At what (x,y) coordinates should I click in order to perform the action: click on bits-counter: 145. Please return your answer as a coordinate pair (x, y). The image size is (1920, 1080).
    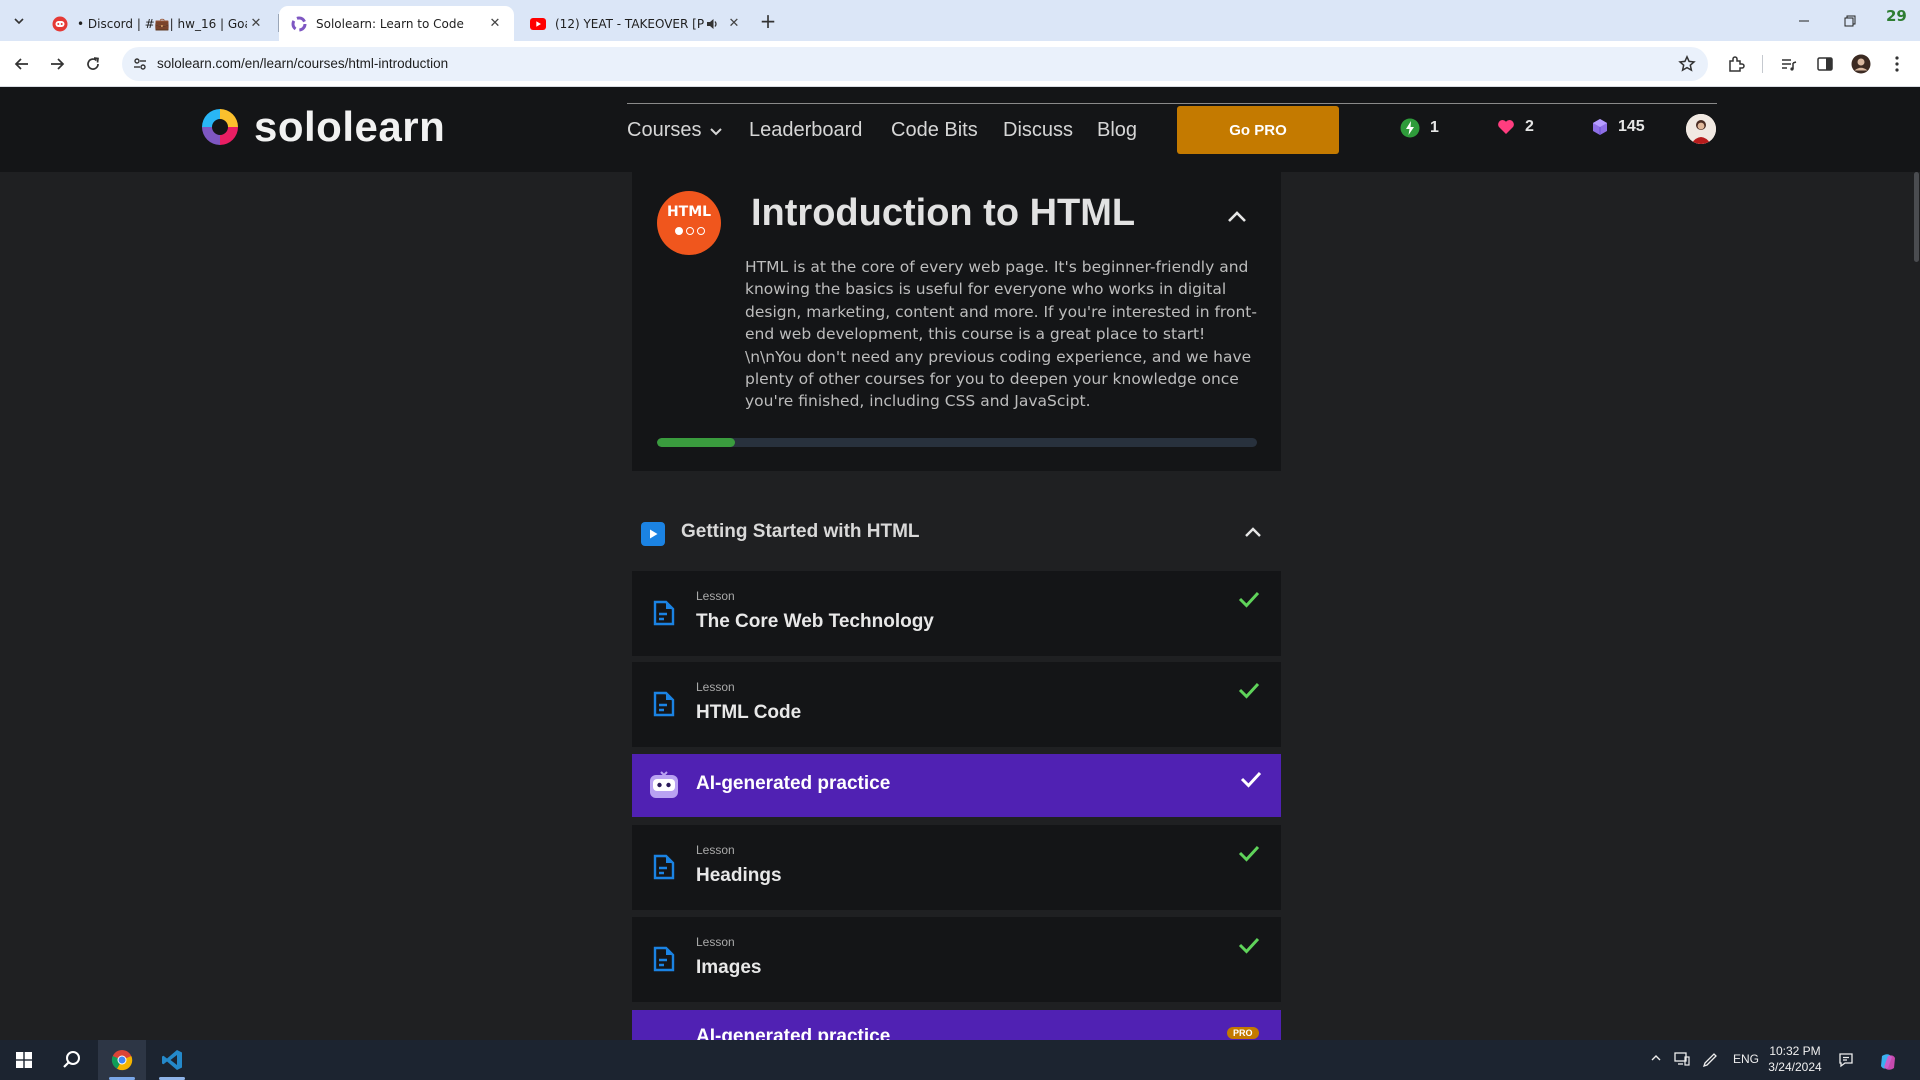
    Looking at the image, I should click on (1618, 127).